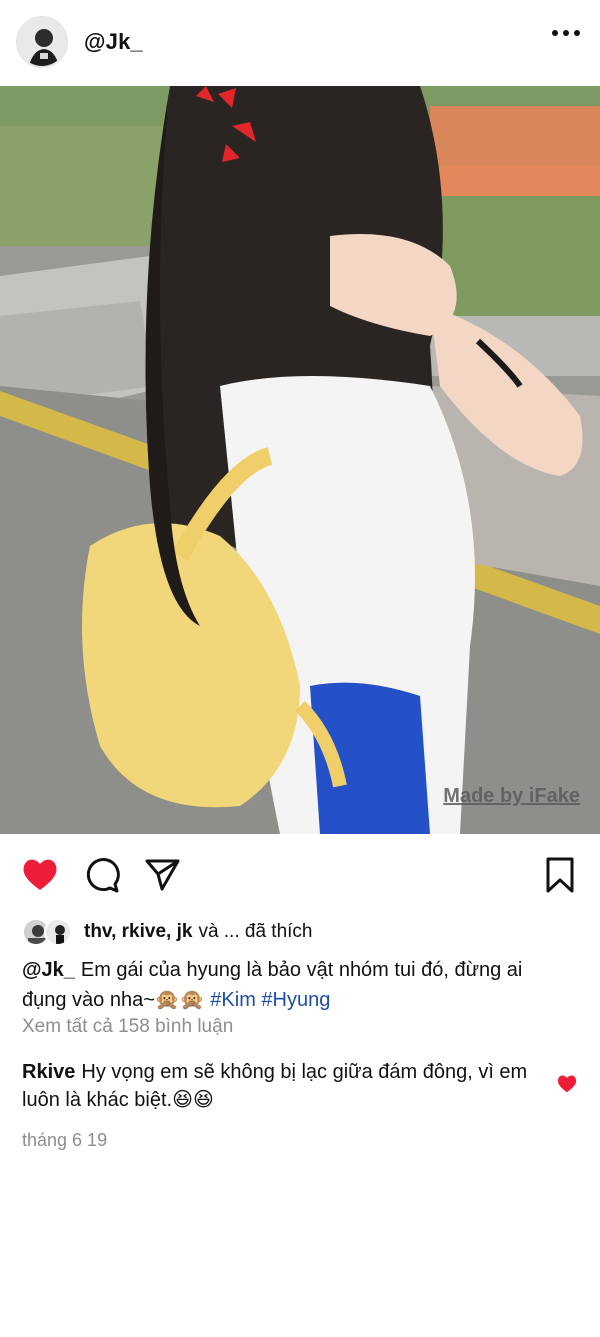  What do you see at coordinates (295, 1000) in the screenshot?
I see `hashtag-hyung: #Hyung` at bounding box center [295, 1000].